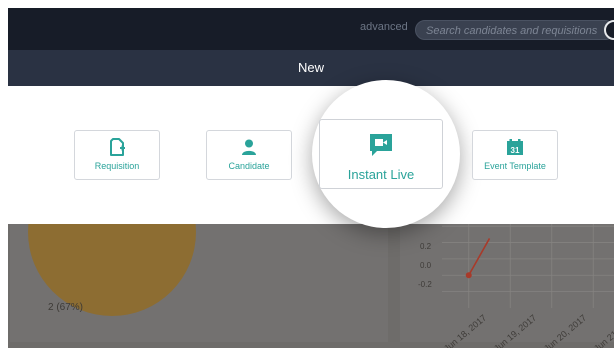 The height and width of the screenshot is (348, 614). I want to click on instant-live-option: Instant Live, so click(381, 154).